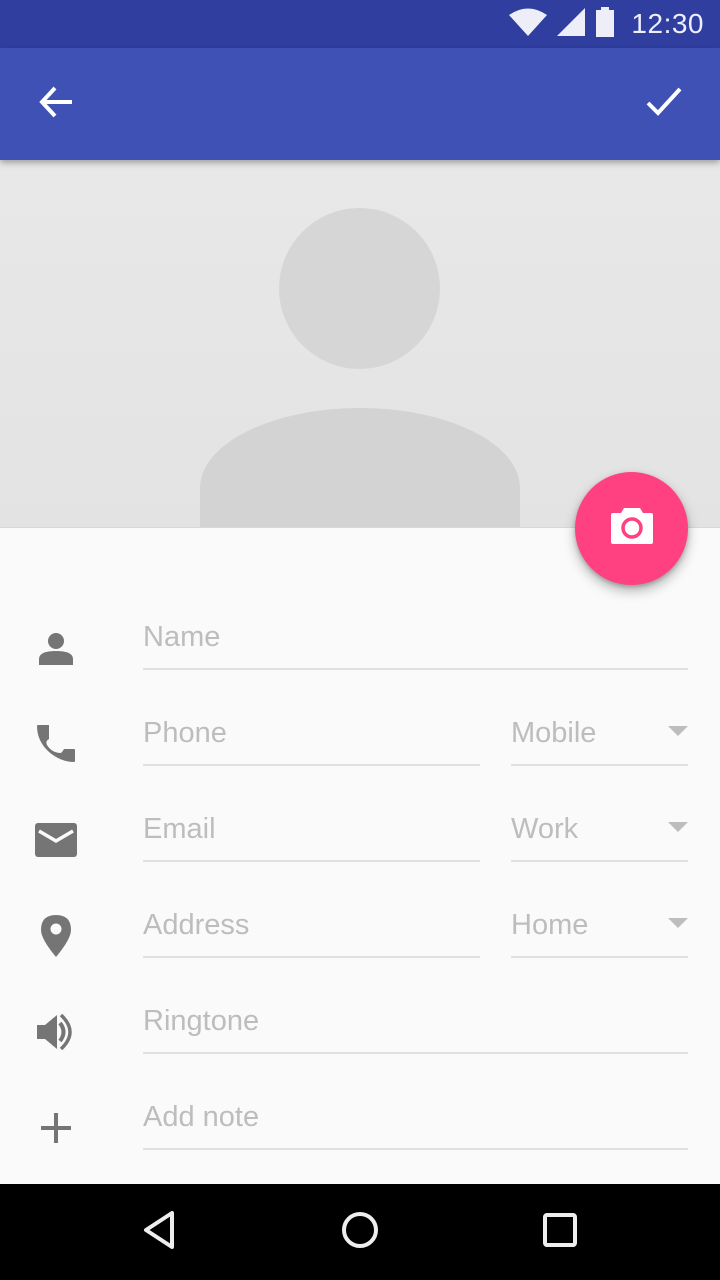 The width and height of the screenshot is (720, 1280). I want to click on system-navigation-bar, so click(360, 1232).